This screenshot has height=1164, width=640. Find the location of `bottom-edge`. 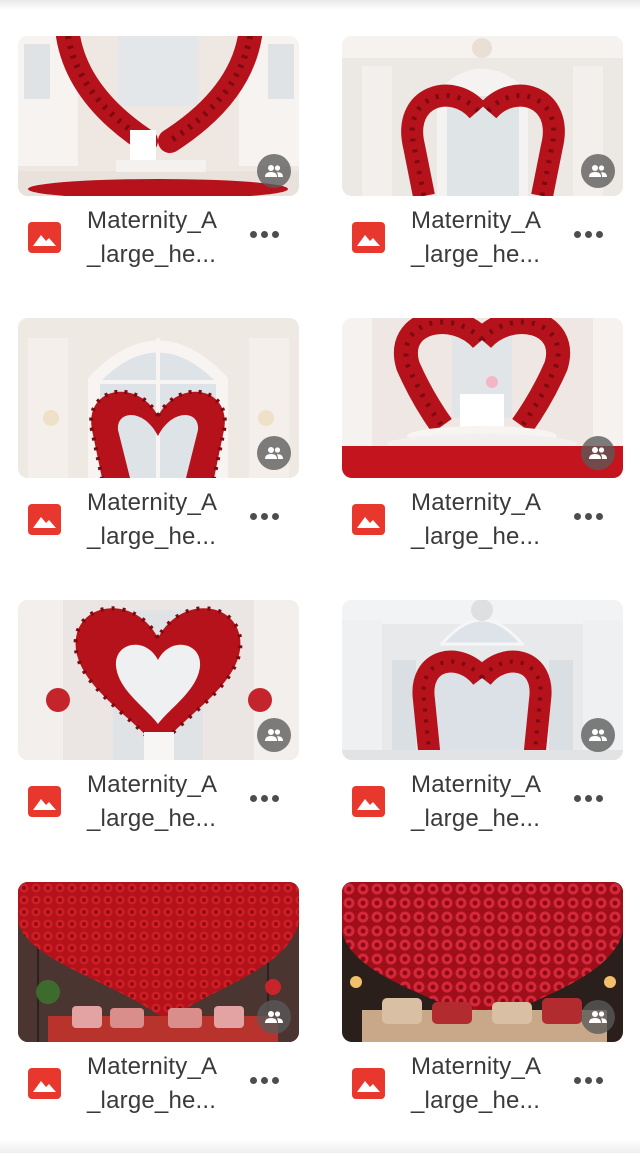

bottom-edge is located at coordinates (320, 1146).